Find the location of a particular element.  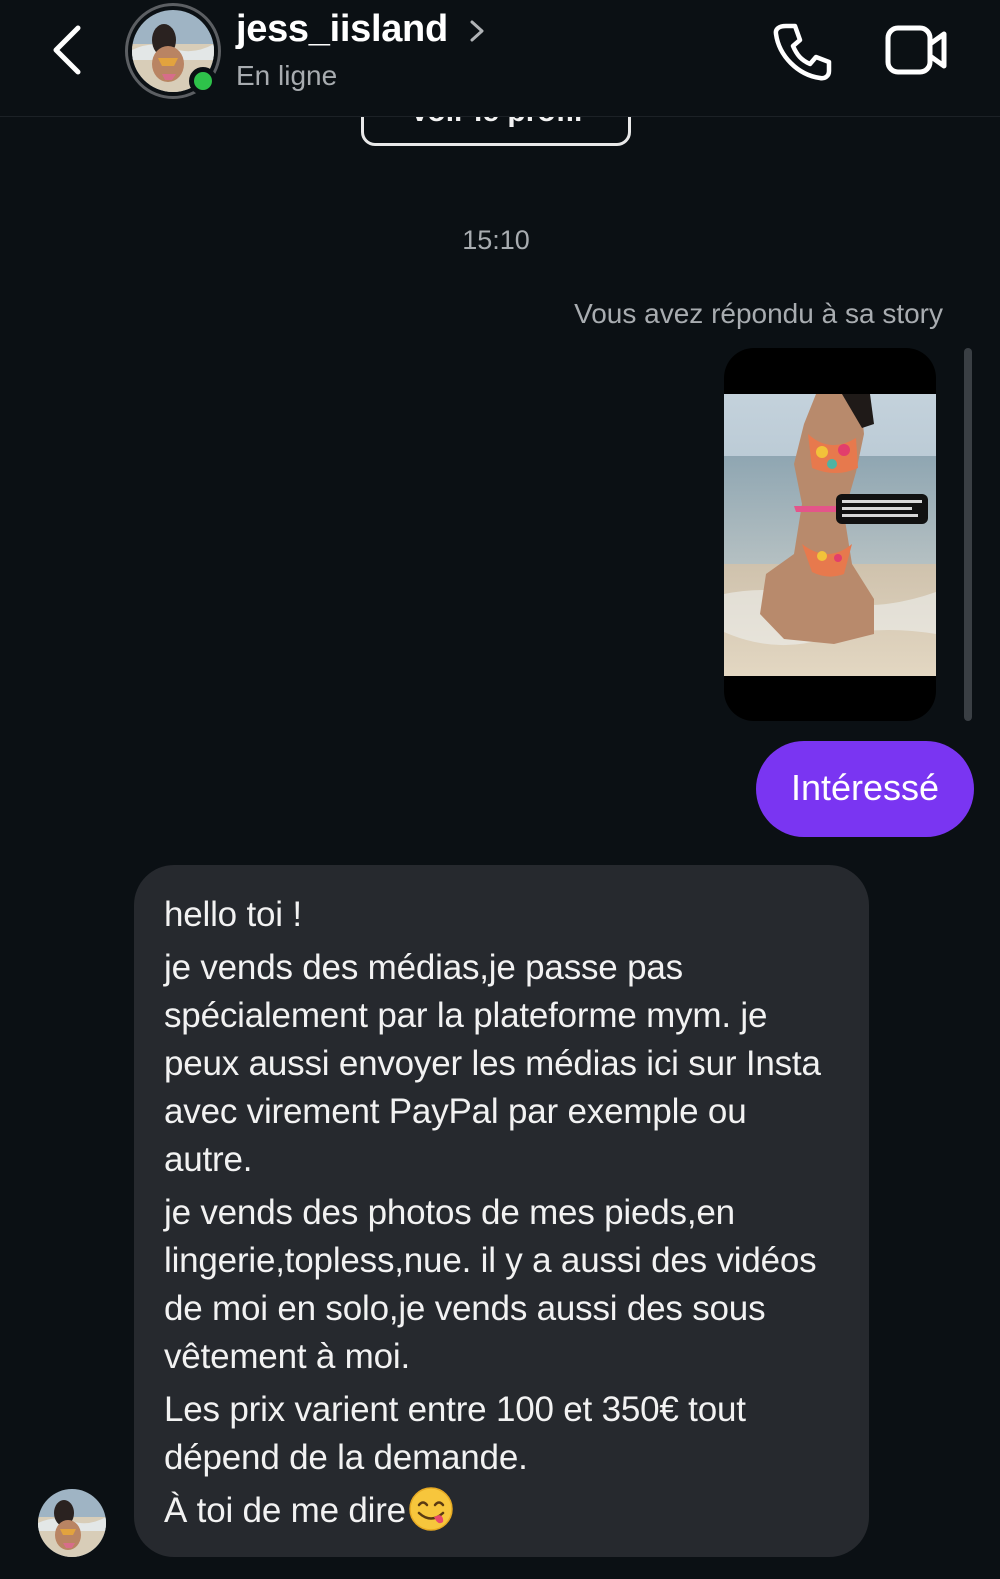

thread-scrollbar is located at coordinates (968, 534).